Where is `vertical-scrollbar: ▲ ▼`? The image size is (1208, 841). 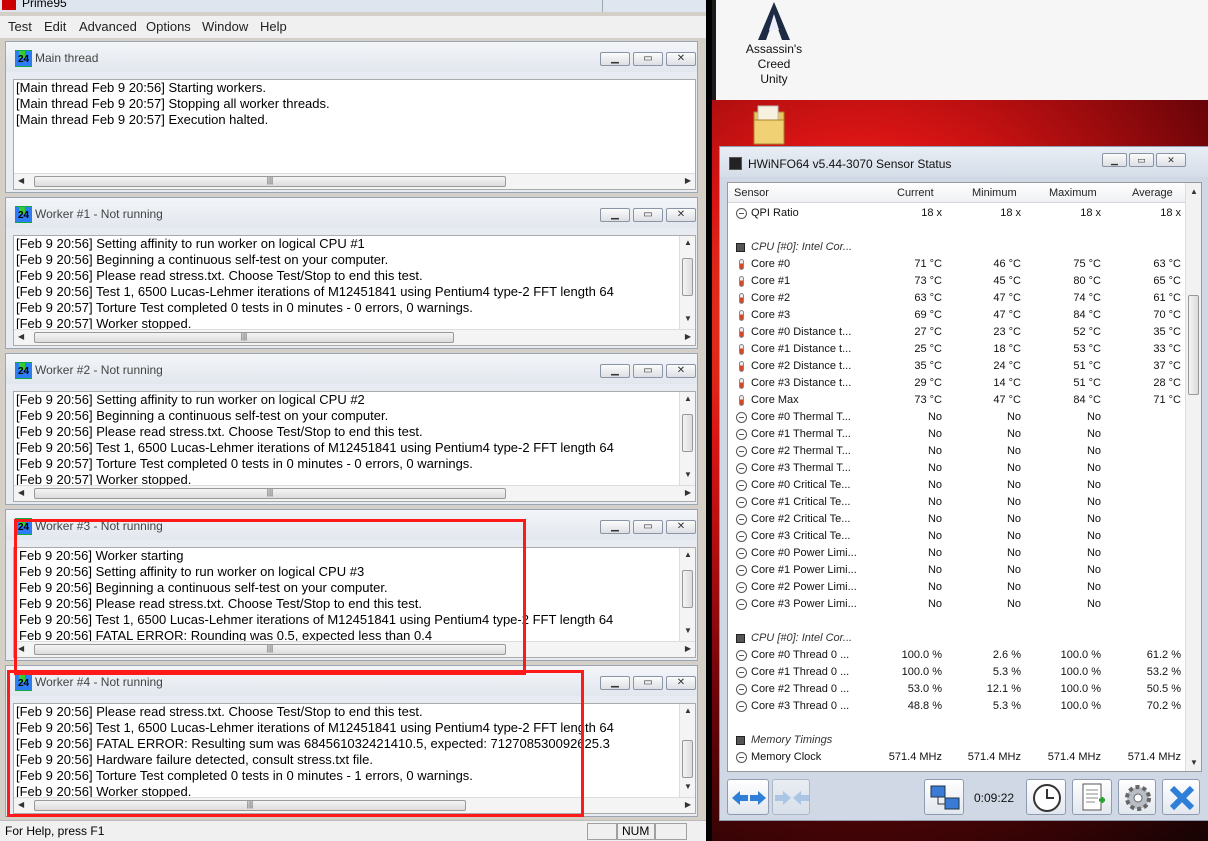 vertical-scrollbar: ▲ ▼ is located at coordinates (1193, 477).